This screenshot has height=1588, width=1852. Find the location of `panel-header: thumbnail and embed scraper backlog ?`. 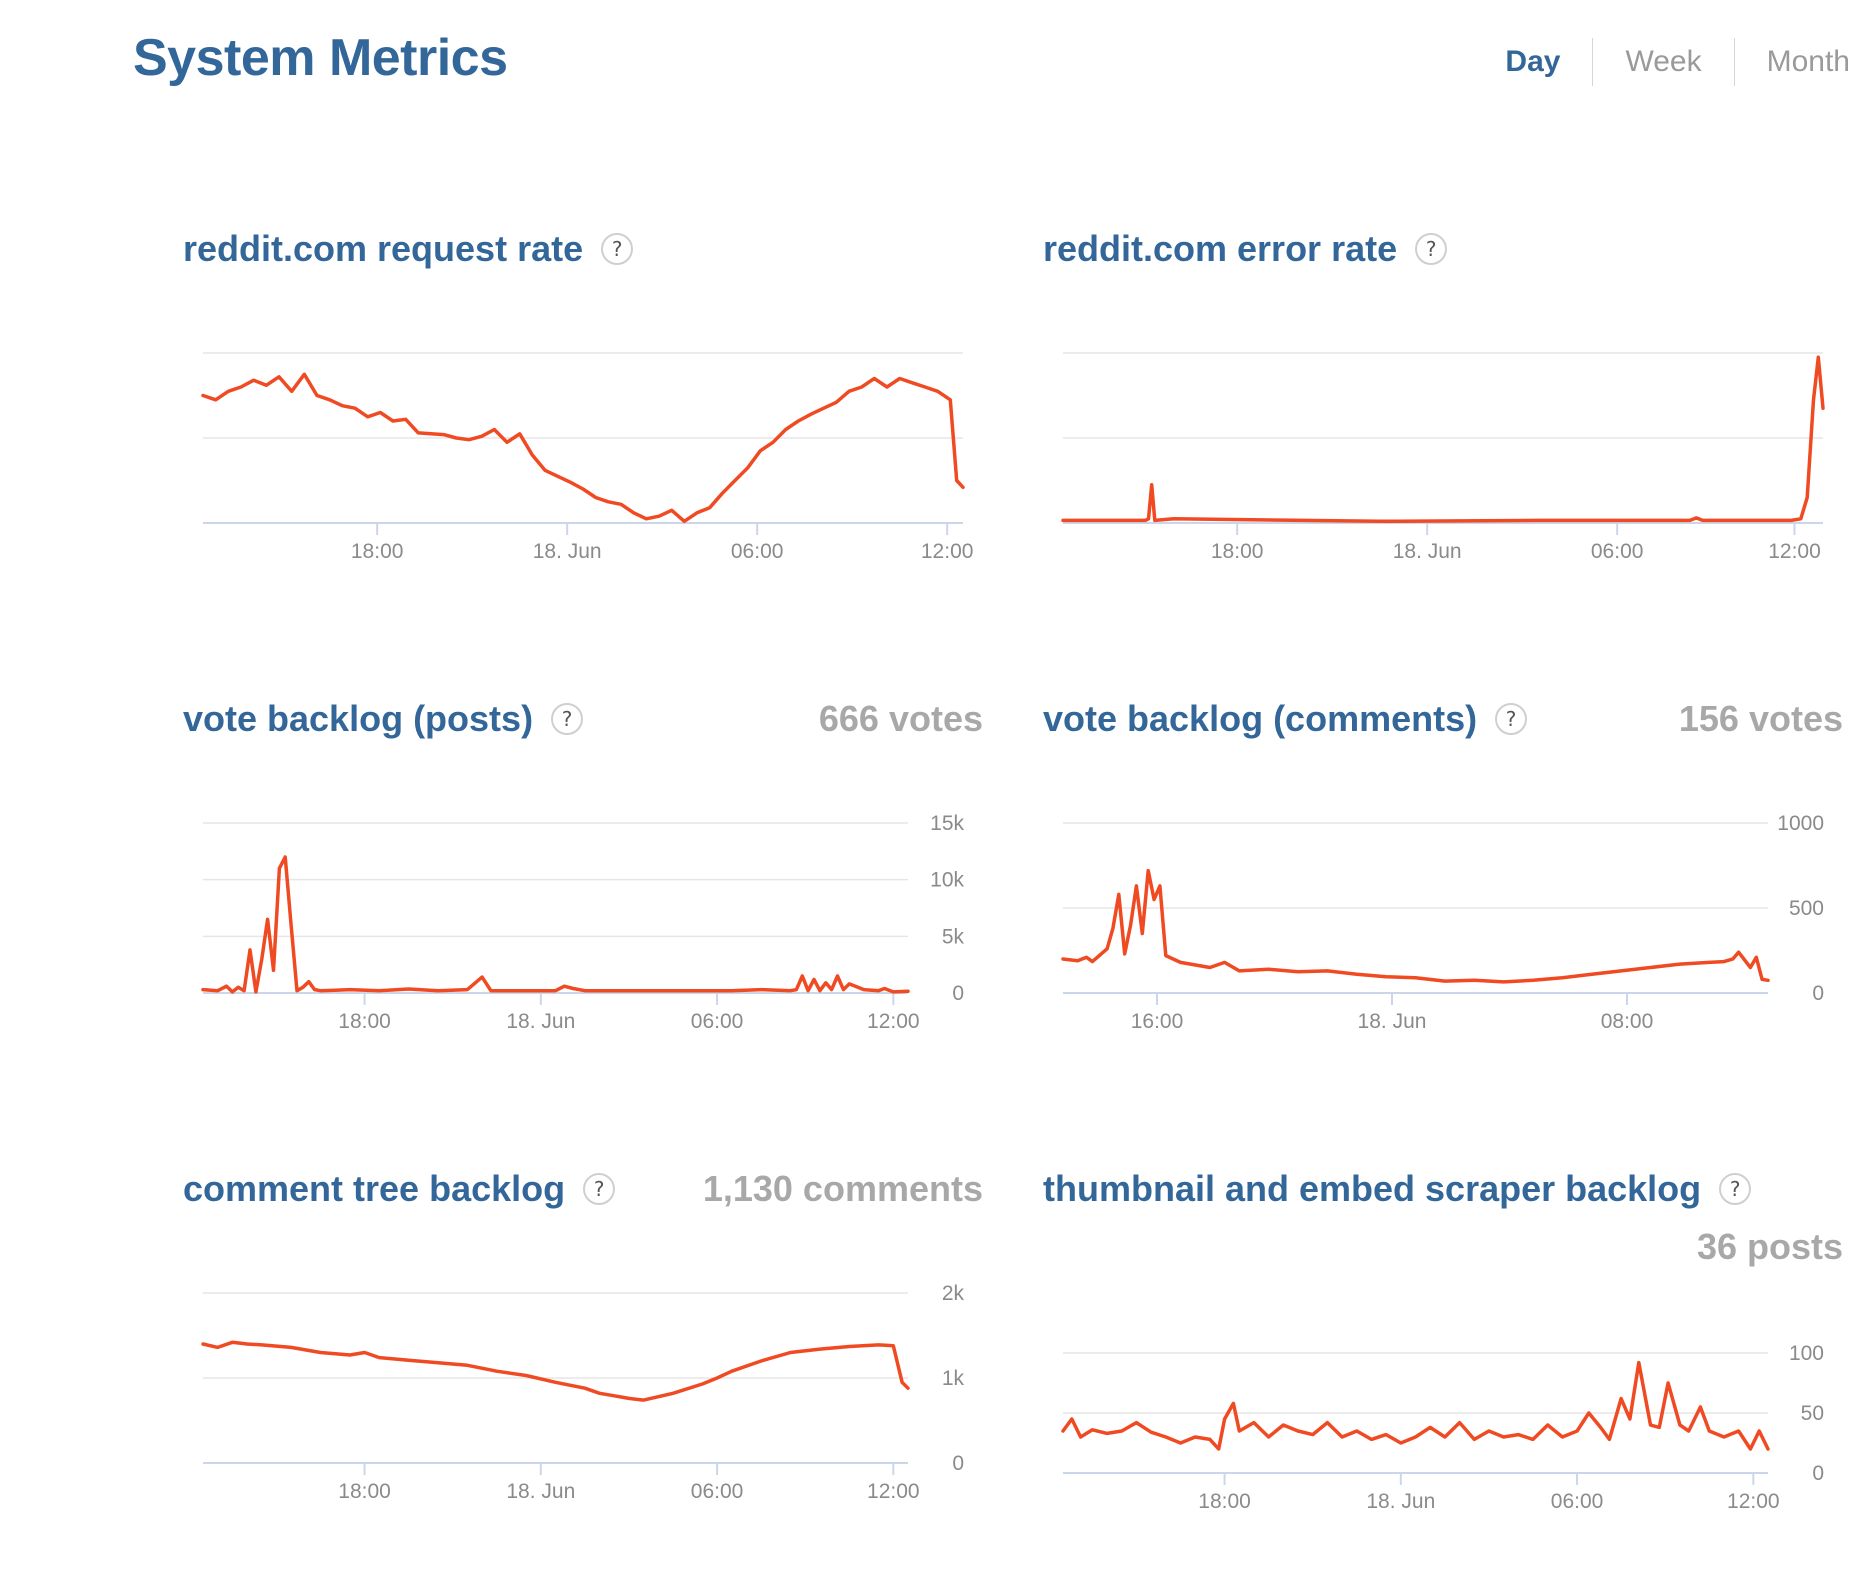

panel-header: thumbnail and embed scraper backlog ? is located at coordinates (1443, 1189).